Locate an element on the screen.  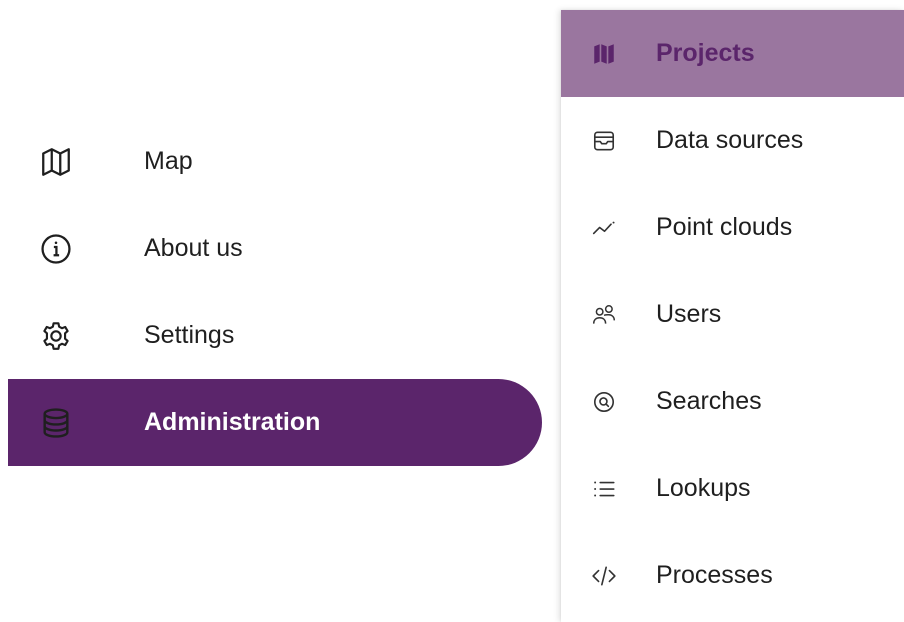
submenu-item-label: Users is located at coordinates (689, 314).